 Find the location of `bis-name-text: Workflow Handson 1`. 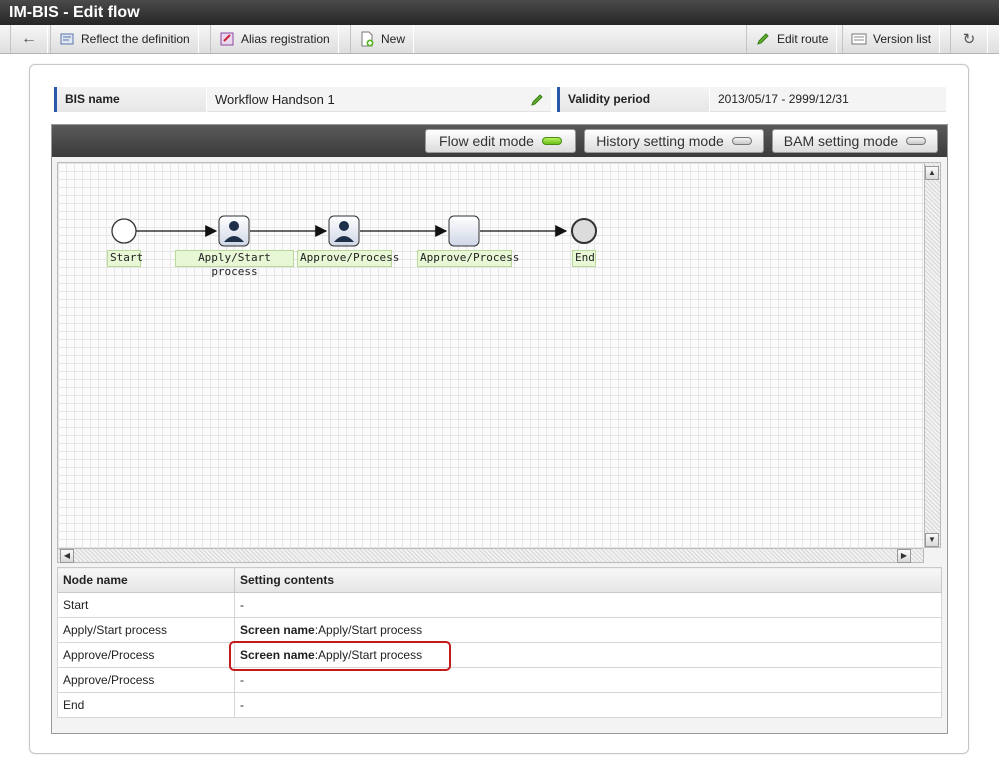

bis-name-text: Workflow Handson 1 is located at coordinates (275, 99).